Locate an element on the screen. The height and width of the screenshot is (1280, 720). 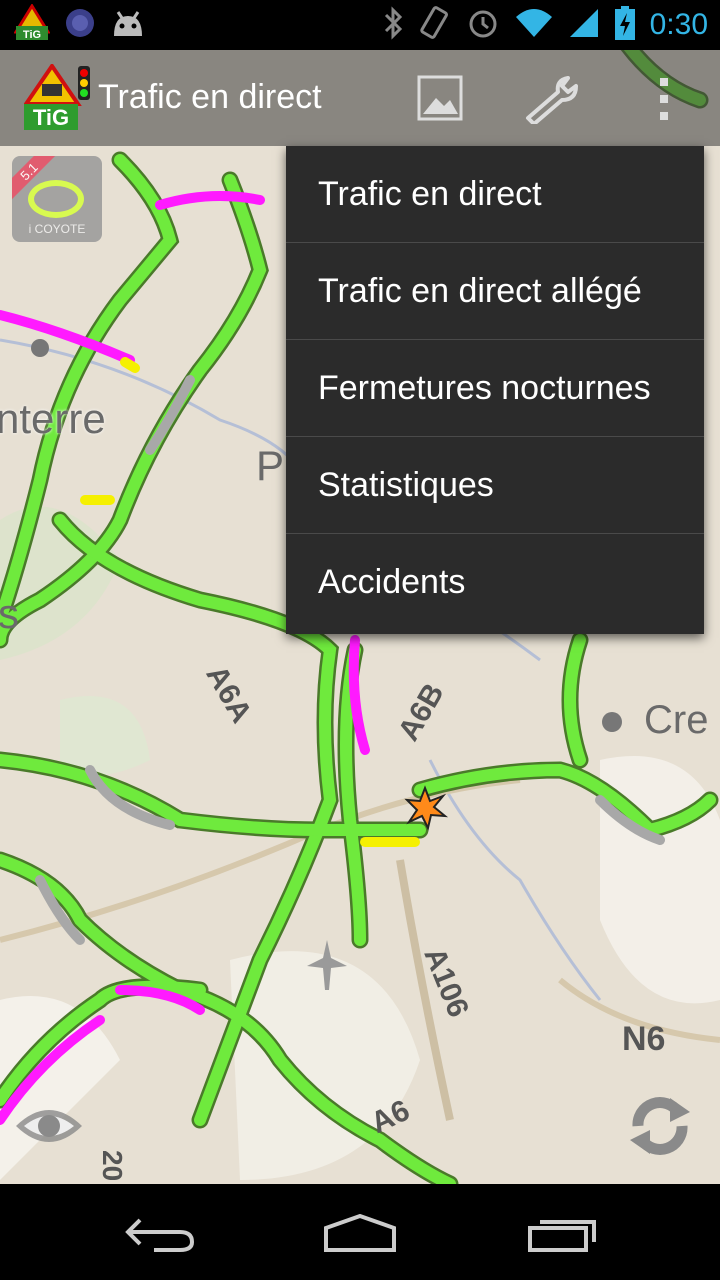
map-label-p: P is located at coordinates (270, 465).